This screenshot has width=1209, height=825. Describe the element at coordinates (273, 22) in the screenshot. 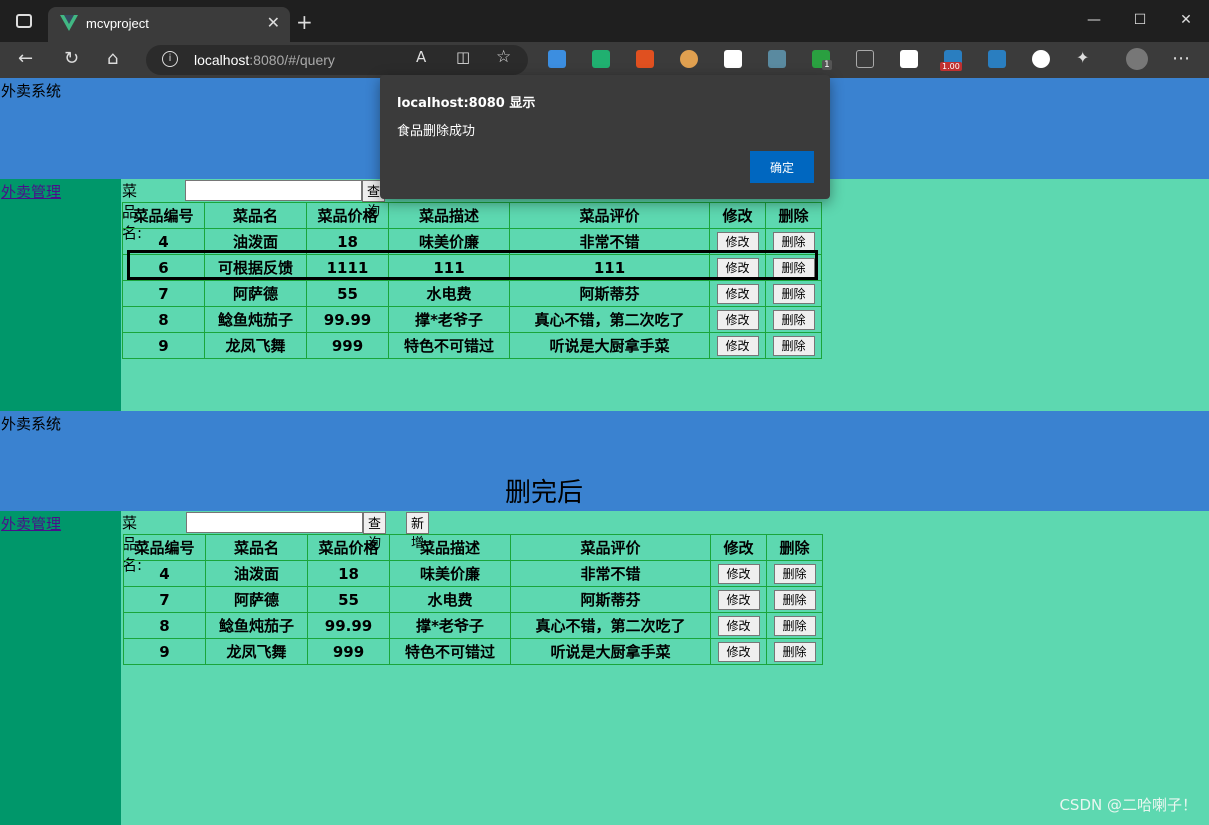

I see `close-tab-icon: ✕` at that location.